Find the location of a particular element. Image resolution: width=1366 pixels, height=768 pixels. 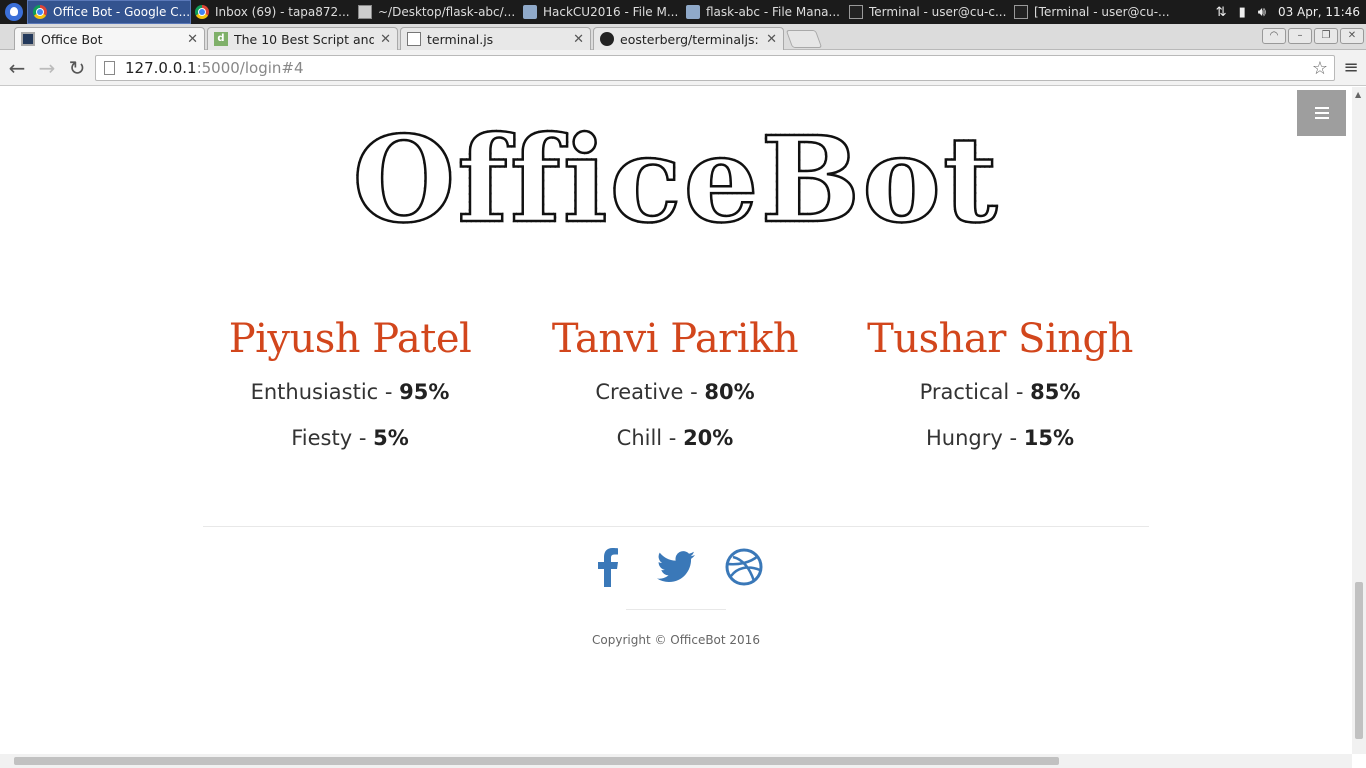

editor-icon is located at coordinates (365, 12).